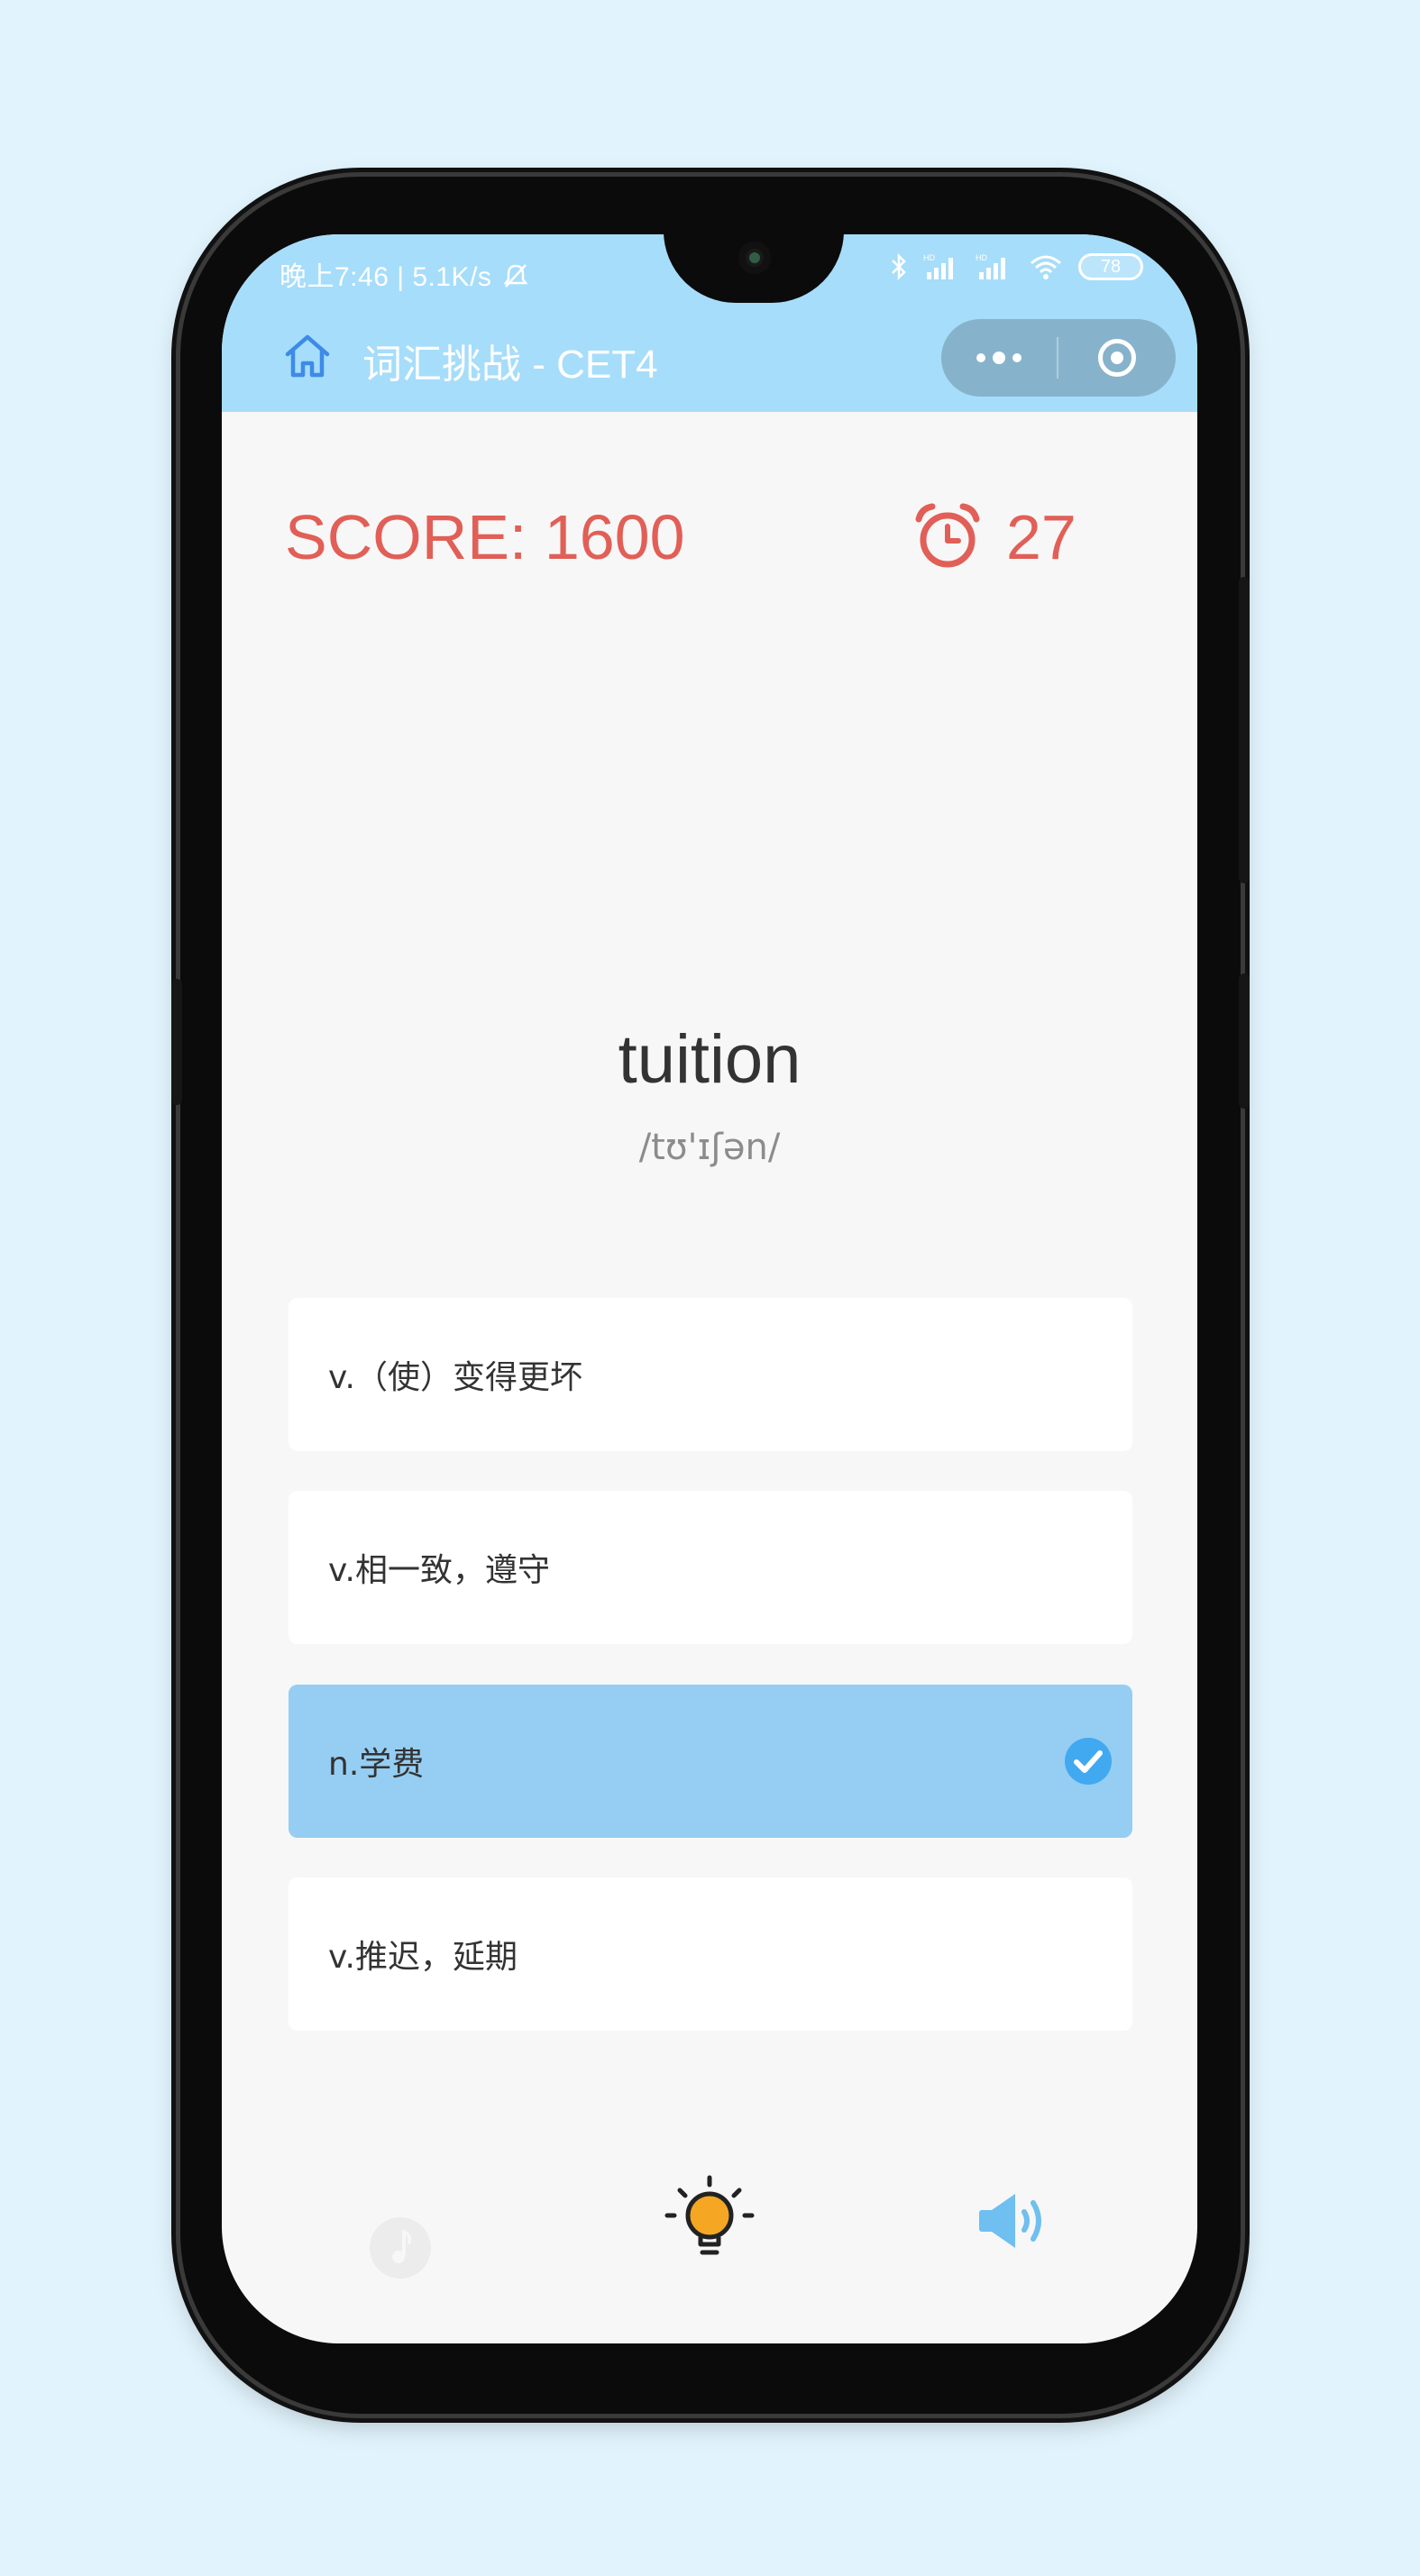 The width and height of the screenshot is (1420, 2576). I want to click on phonetic-transcription: /tʊ'ɪʃən/, so click(709, 1147).